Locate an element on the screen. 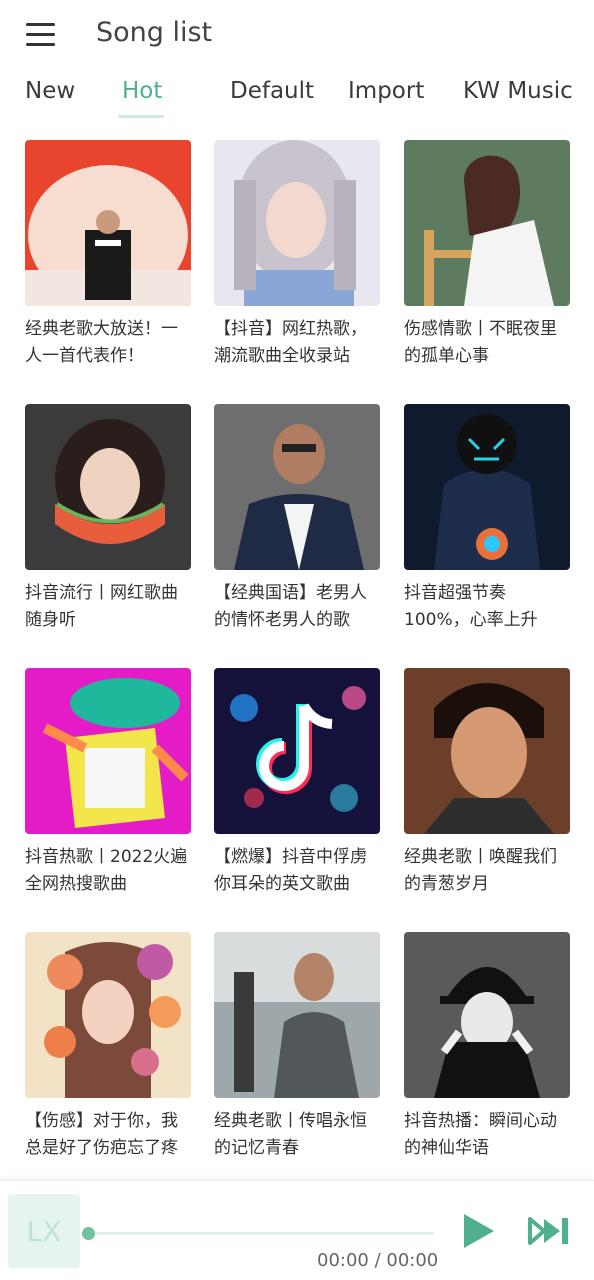  playlist-card: 经典老歌大放送！一人一首代表作！ is located at coordinates (108, 255).